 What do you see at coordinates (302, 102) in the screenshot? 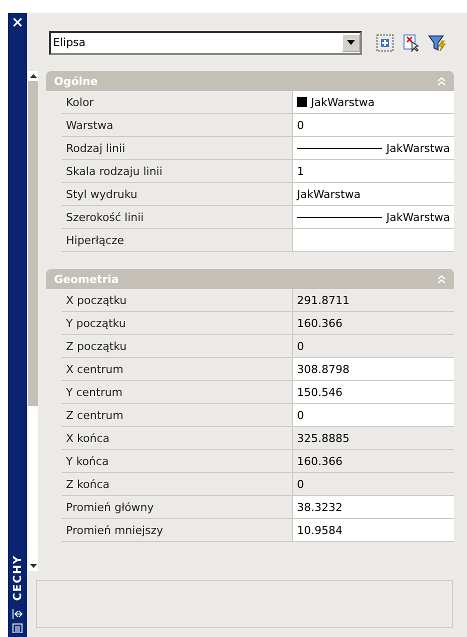
I see `color-swatch` at bounding box center [302, 102].